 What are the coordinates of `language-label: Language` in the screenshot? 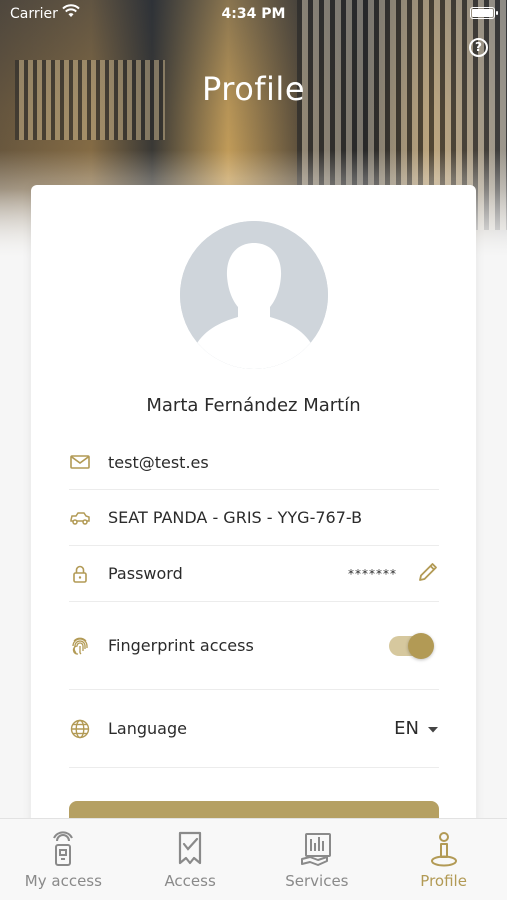 It's located at (147, 728).